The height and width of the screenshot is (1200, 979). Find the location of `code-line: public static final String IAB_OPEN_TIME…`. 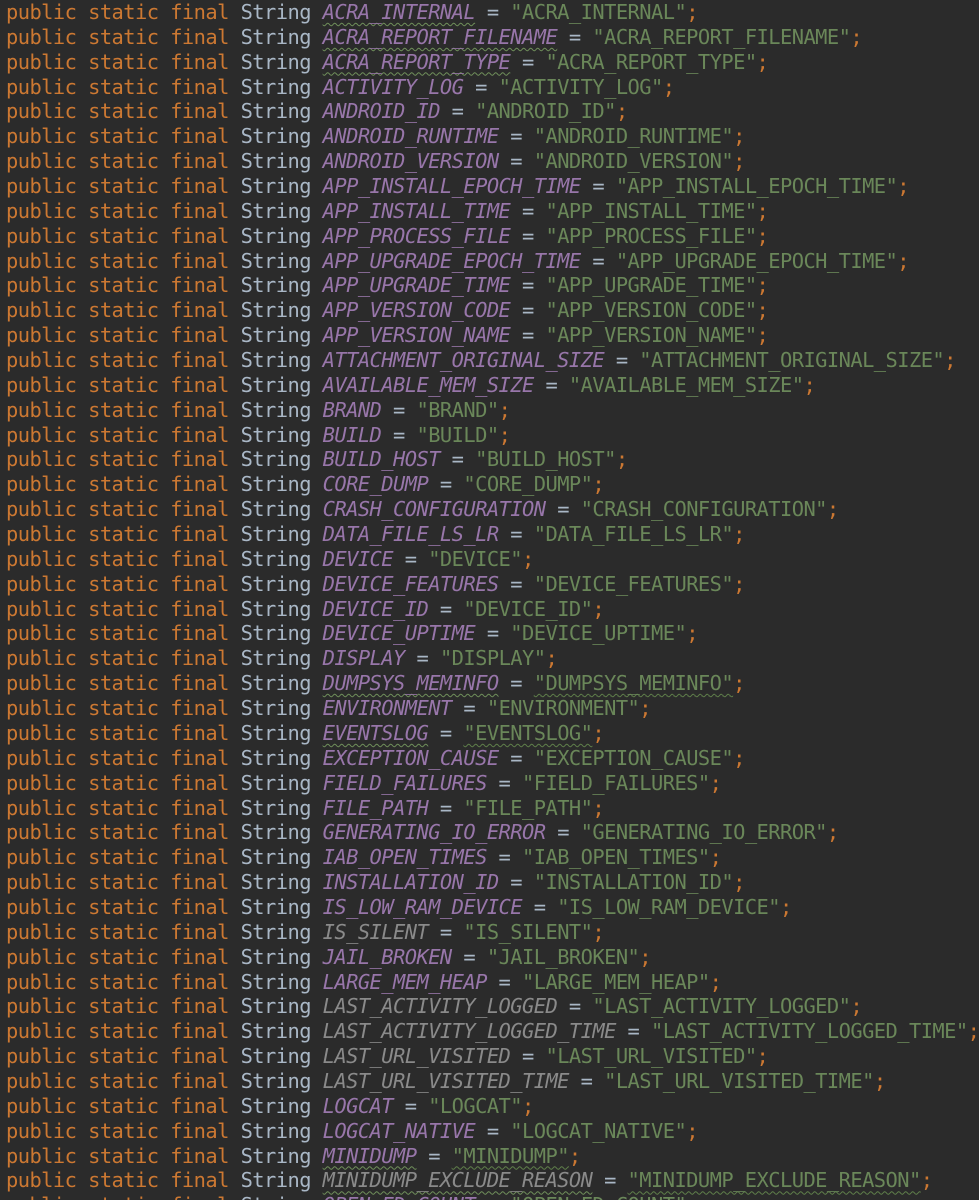

code-line: public static final String IAB_OPEN_TIME… is located at coordinates (492, 857).